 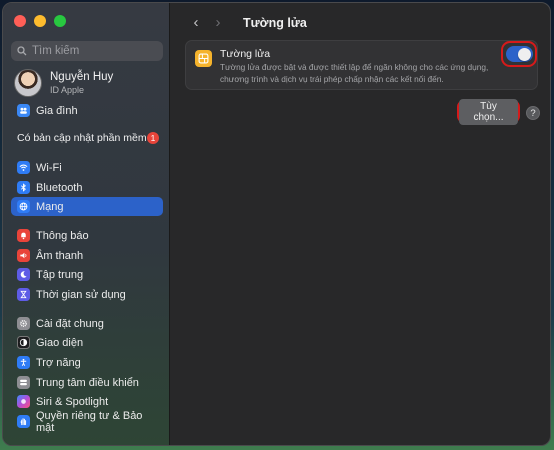 What do you see at coordinates (57, 110) in the screenshot?
I see `sidebar-item-label: Gia đình` at bounding box center [57, 110].